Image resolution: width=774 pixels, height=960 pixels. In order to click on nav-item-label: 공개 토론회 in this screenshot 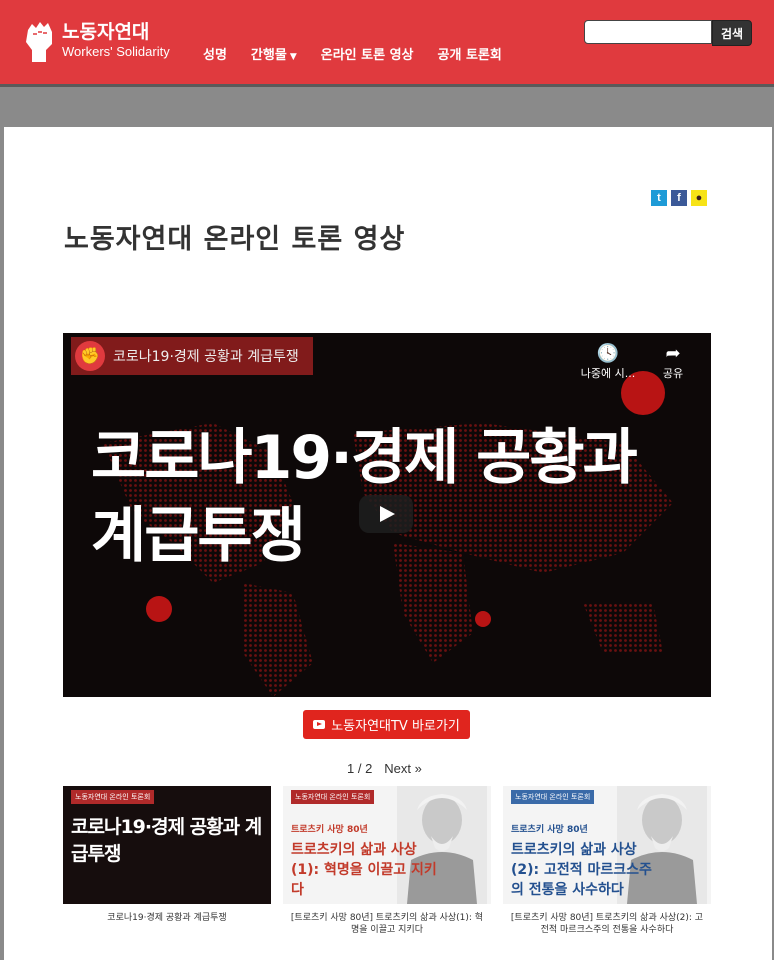, I will do `click(469, 55)`.